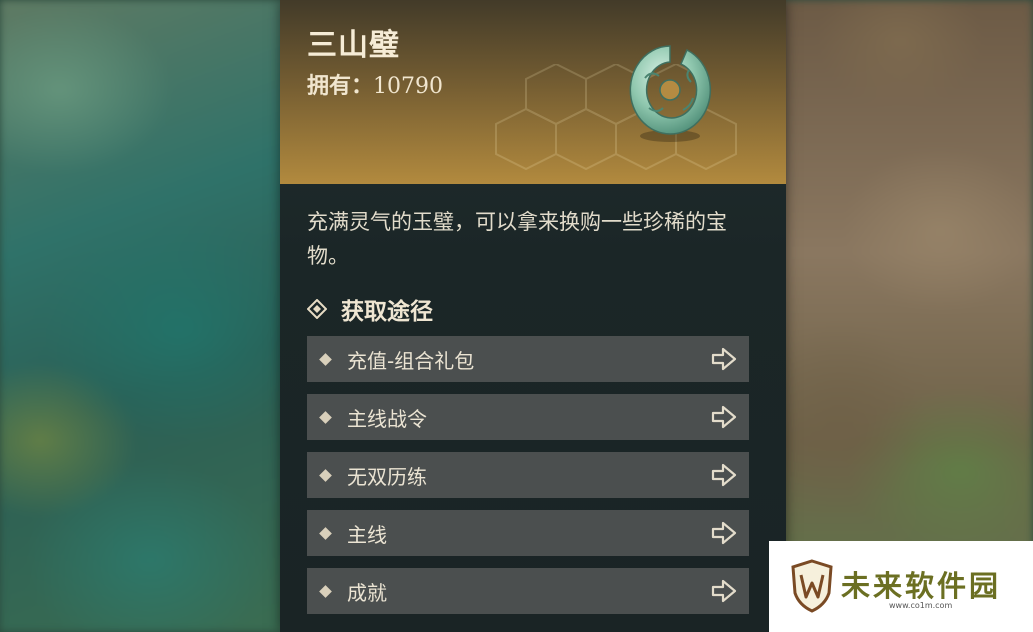 The image size is (1033, 632). What do you see at coordinates (367, 534) in the screenshot?
I see `source-label: 主线` at bounding box center [367, 534].